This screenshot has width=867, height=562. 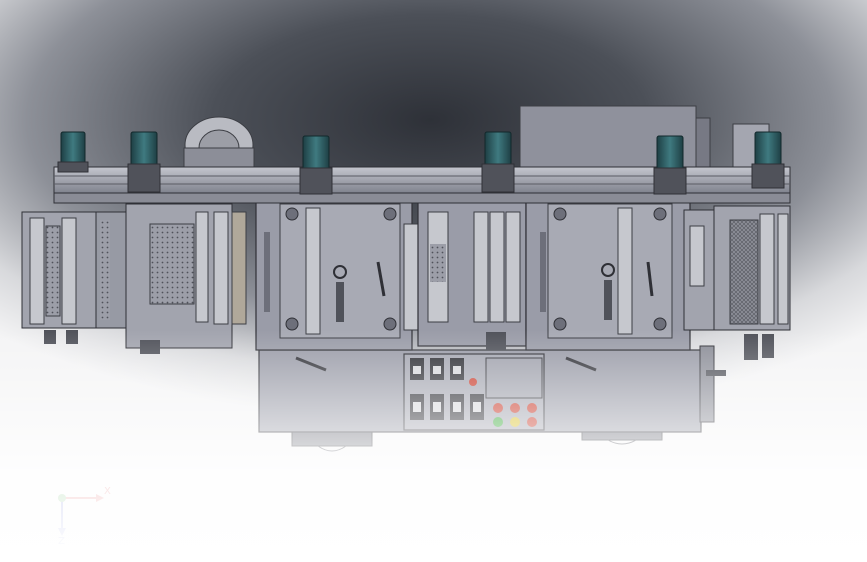 What do you see at coordinates (498, 422) in the screenshot?
I see `green-button` at bounding box center [498, 422].